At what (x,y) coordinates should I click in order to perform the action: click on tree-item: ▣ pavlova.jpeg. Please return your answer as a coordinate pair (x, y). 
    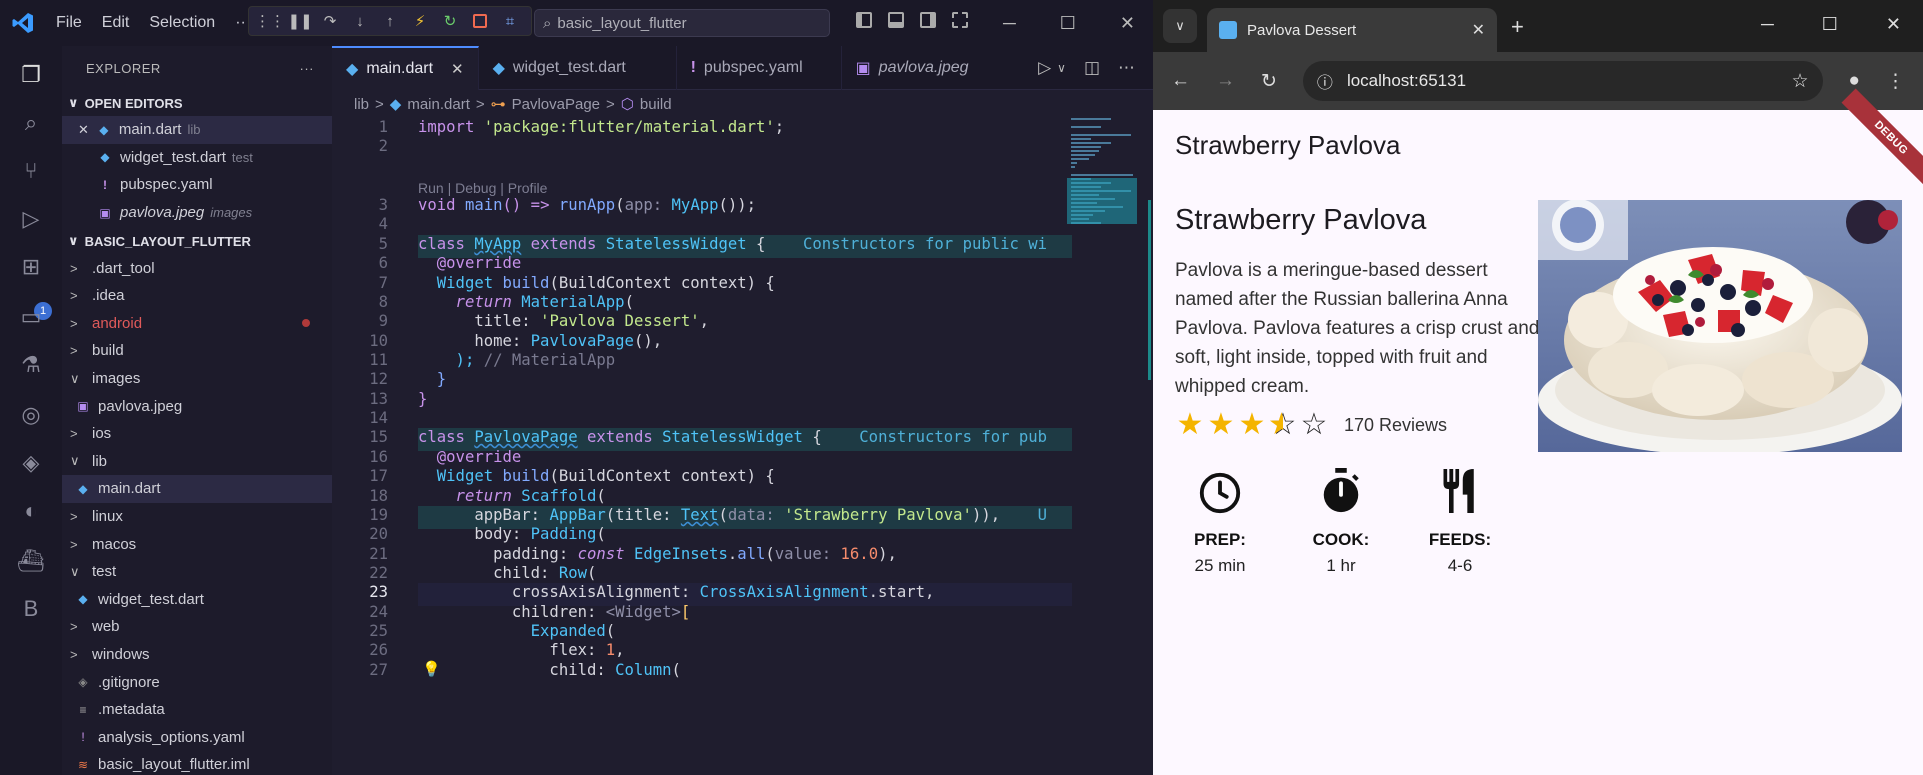
    Looking at the image, I should click on (197, 406).